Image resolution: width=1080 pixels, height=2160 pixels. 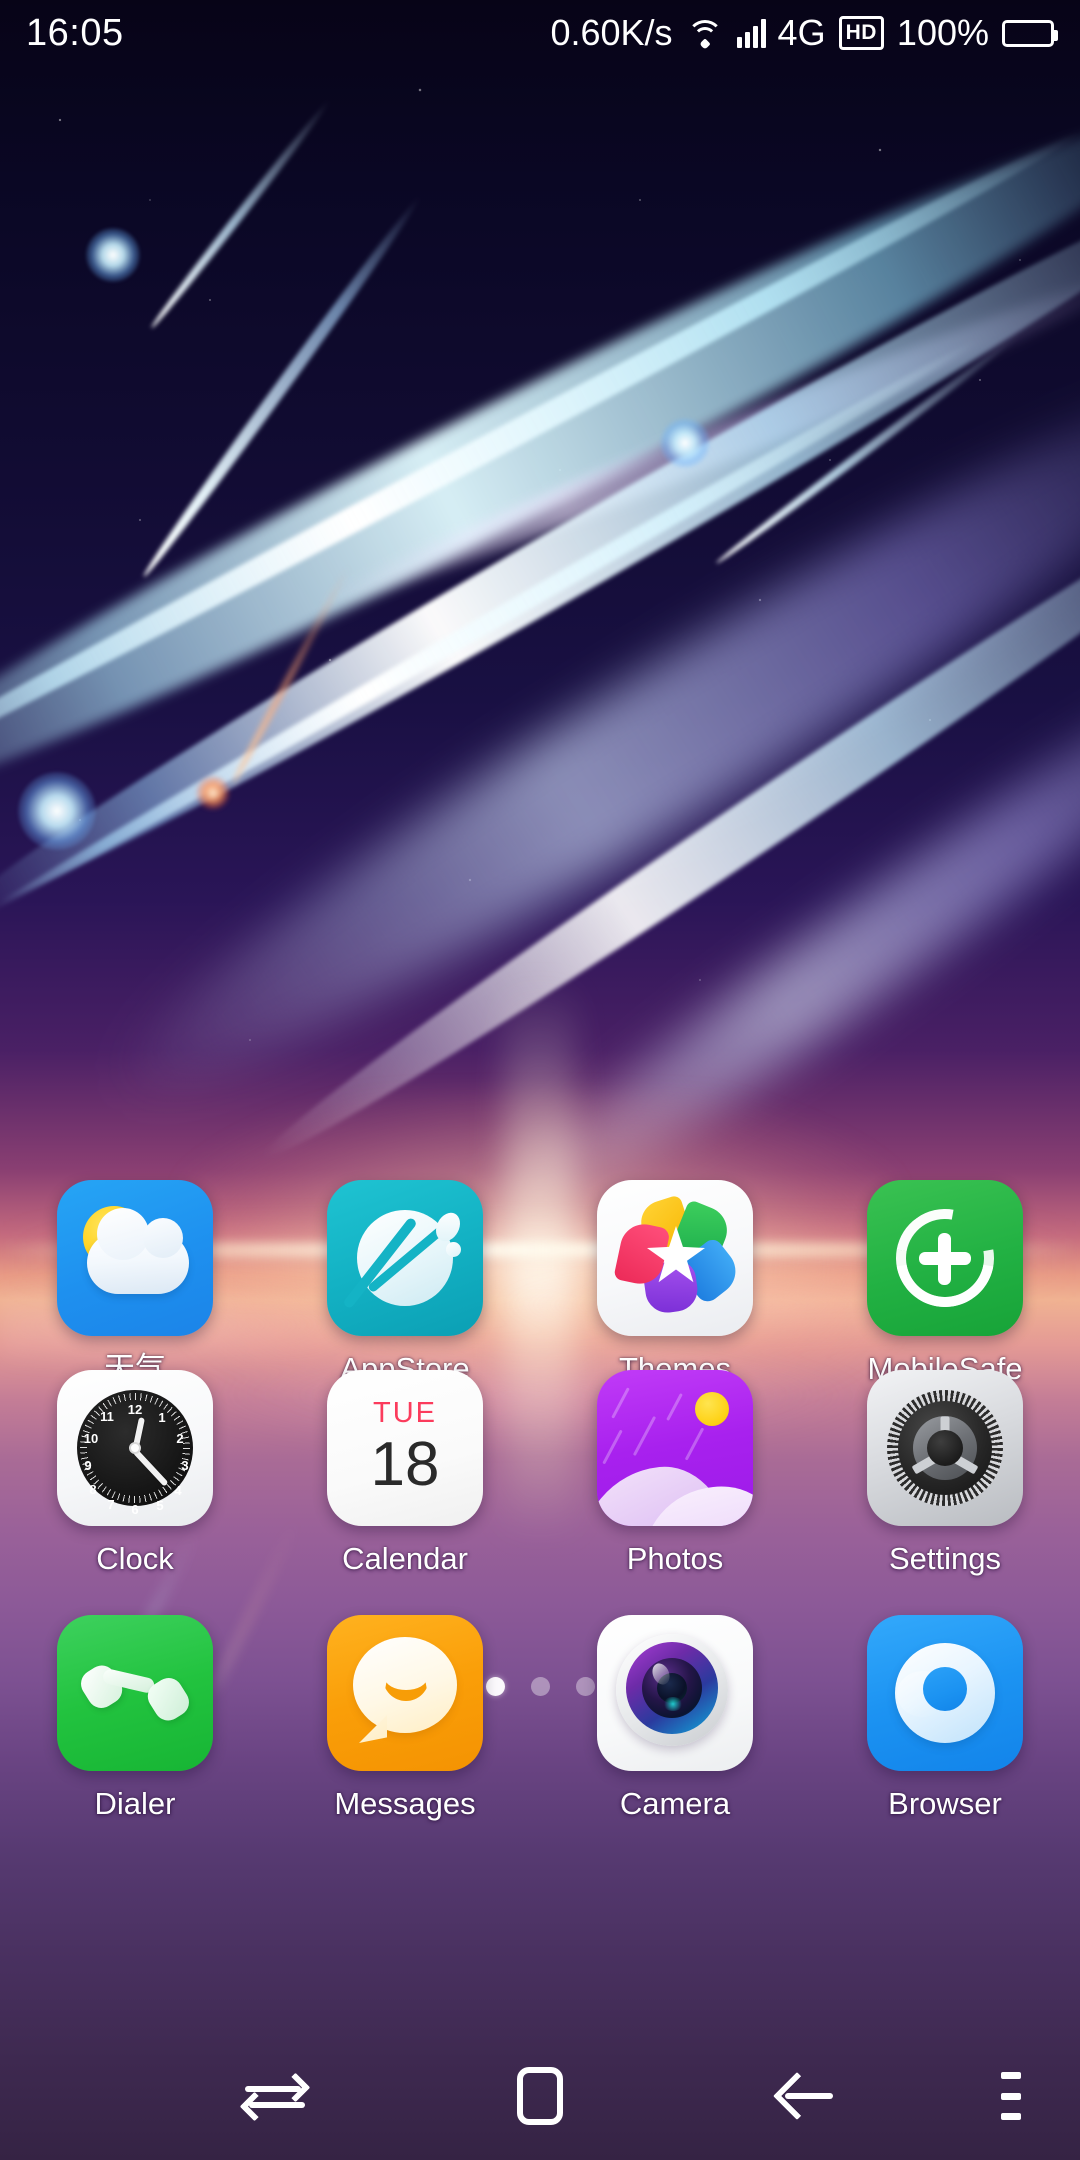 What do you see at coordinates (675, 1693) in the screenshot?
I see `camera-icon` at bounding box center [675, 1693].